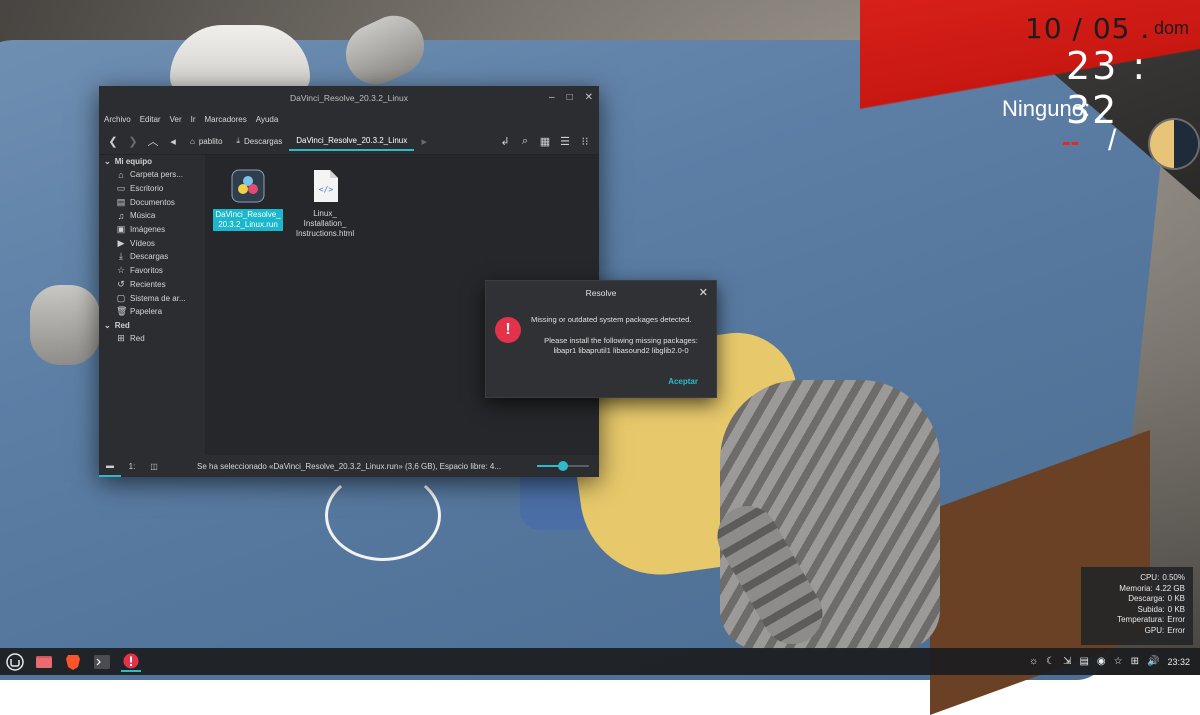 The image size is (1200, 715). I want to click on documents-icon: ▤, so click(121, 201).